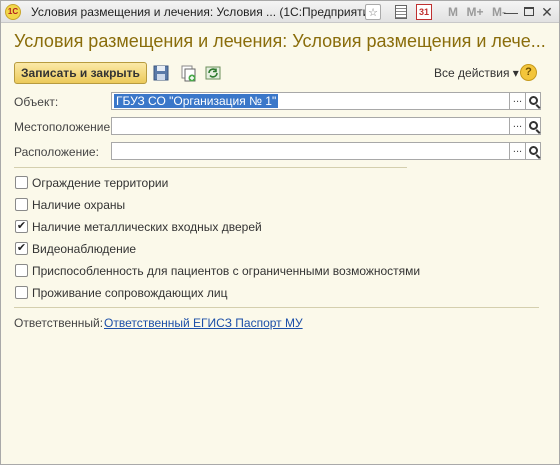 The width and height of the screenshot is (560, 465). Describe the element at coordinates (59, 323) in the screenshot. I see `responsible-label: Ответственный:` at that location.